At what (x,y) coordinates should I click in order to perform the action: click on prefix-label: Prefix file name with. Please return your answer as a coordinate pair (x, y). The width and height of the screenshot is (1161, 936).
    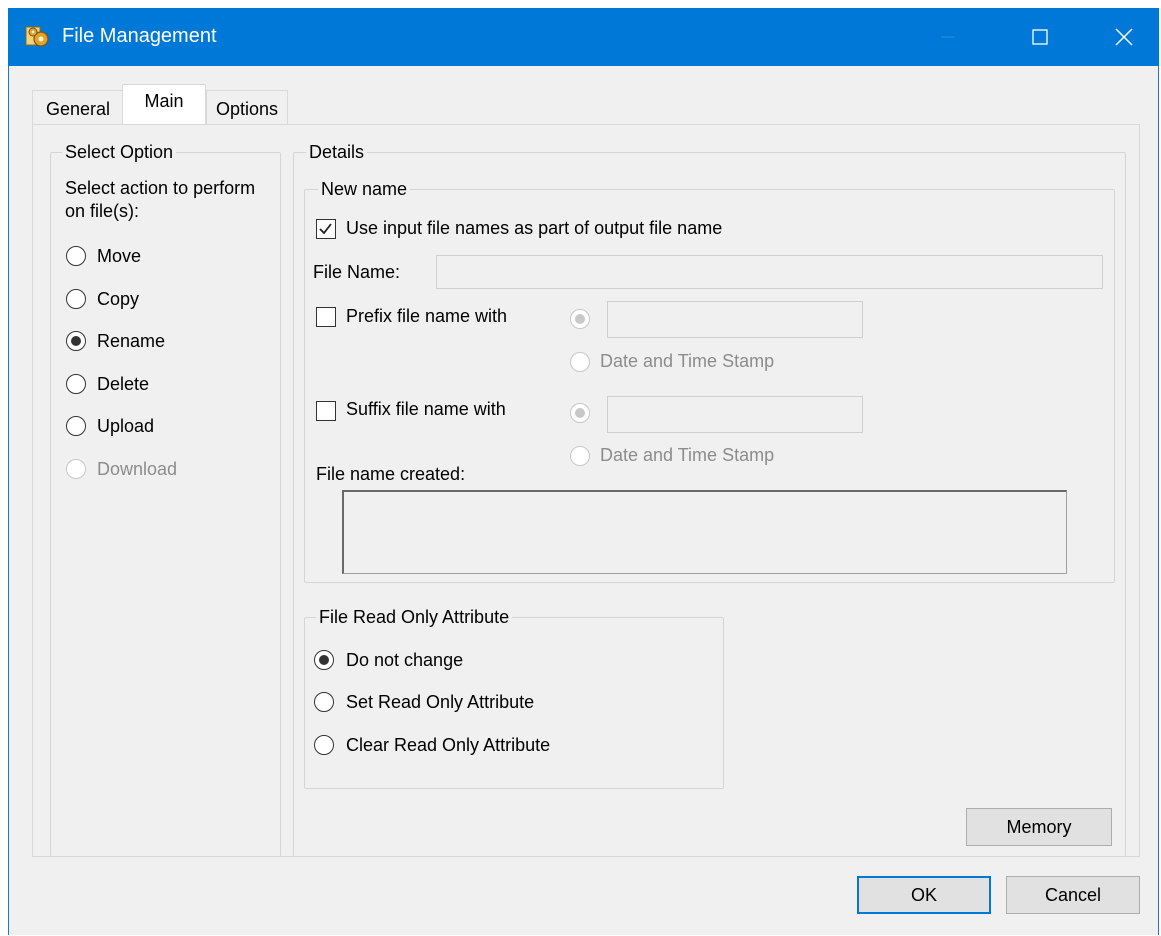
    Looking at the image, I should click on (426, 316).